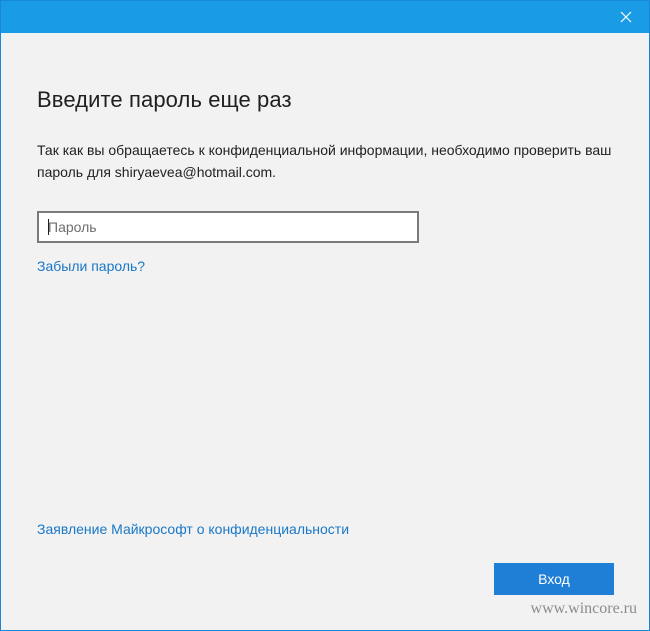 The height and width of the screenshot is (631, 650). Describe the element at coordinates (325, 17) in the screenshot. I see `title-bar` at that location.